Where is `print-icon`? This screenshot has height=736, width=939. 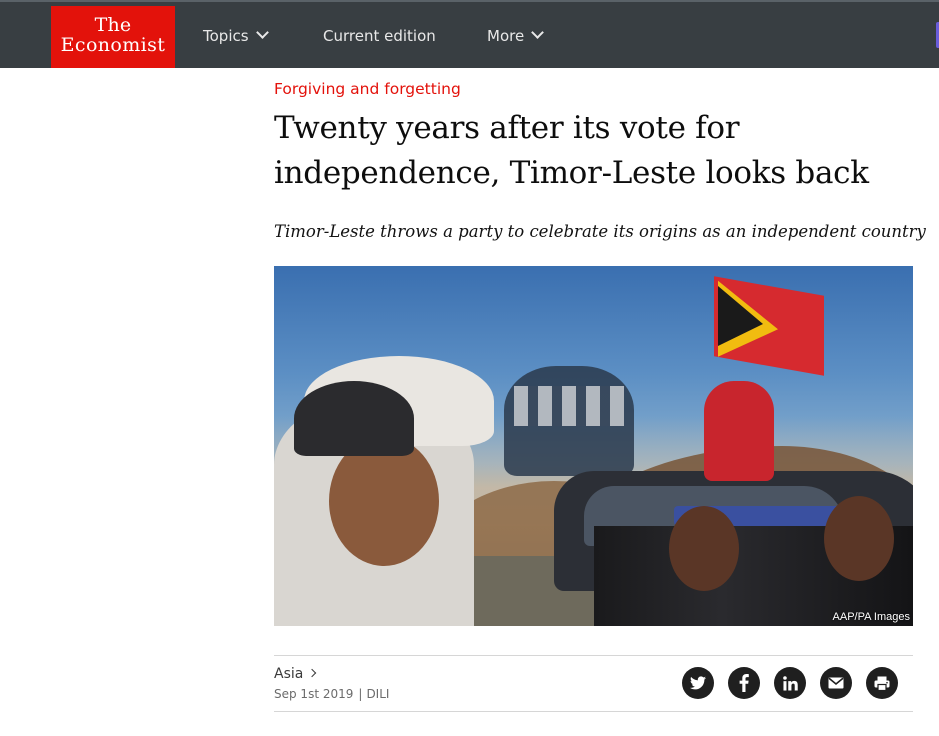
print-icon is located at coordinates (882, 683).